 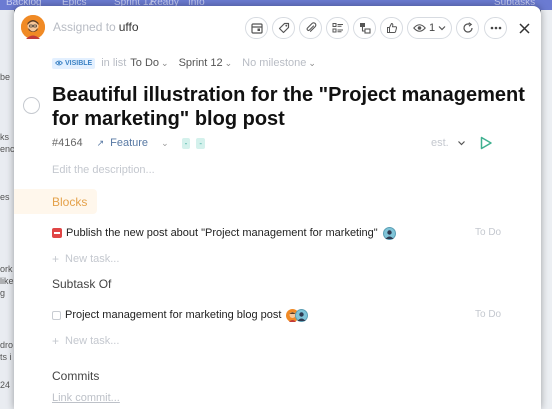 I want to click on visibility-badge: VISIBLE, so click(x=74, y=63).